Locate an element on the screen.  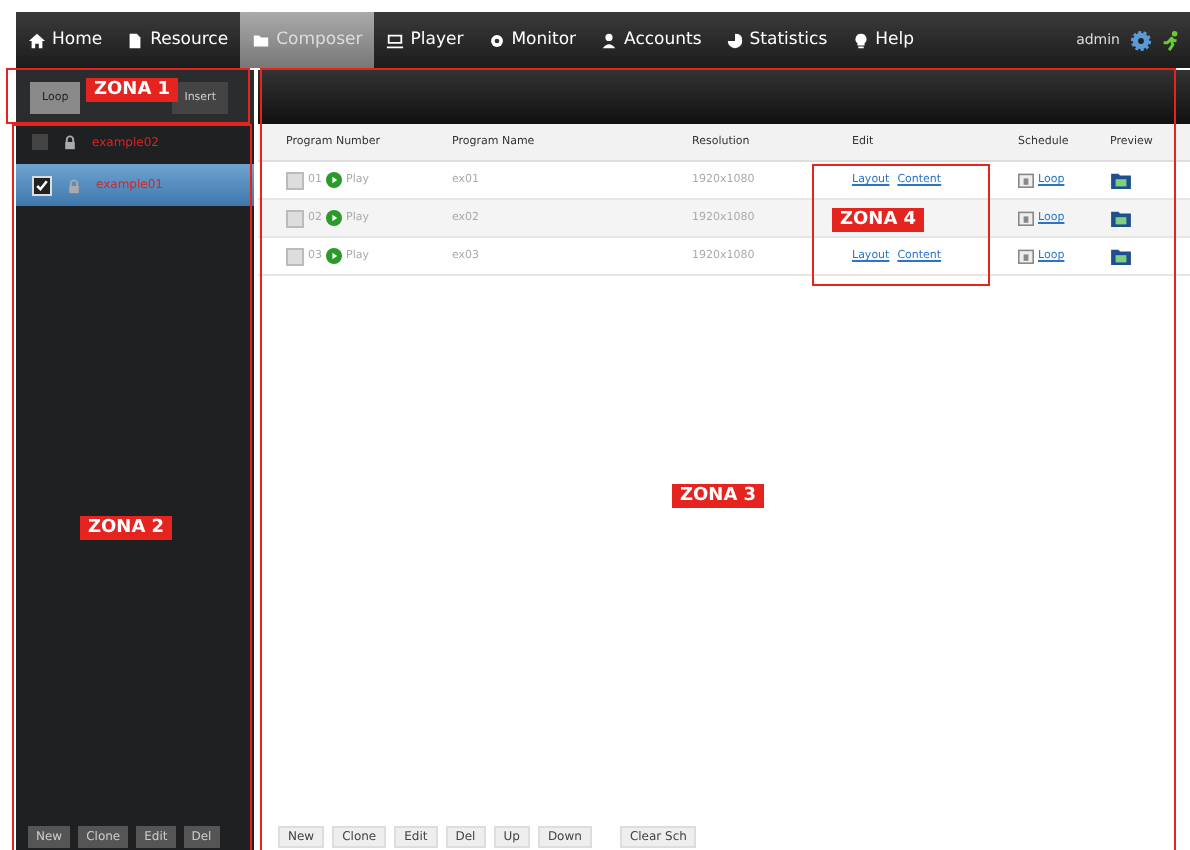
zone-label: ZONA 2 is located at coordinates (126, 528).